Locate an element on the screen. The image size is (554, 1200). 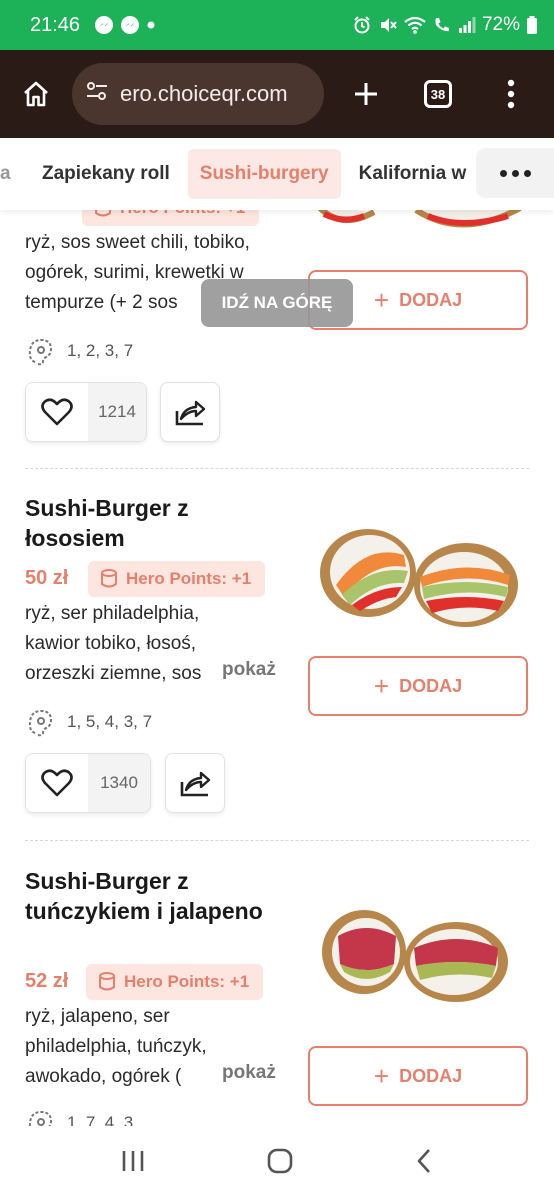
browser-menu-button is located at coordinates (511, 94).